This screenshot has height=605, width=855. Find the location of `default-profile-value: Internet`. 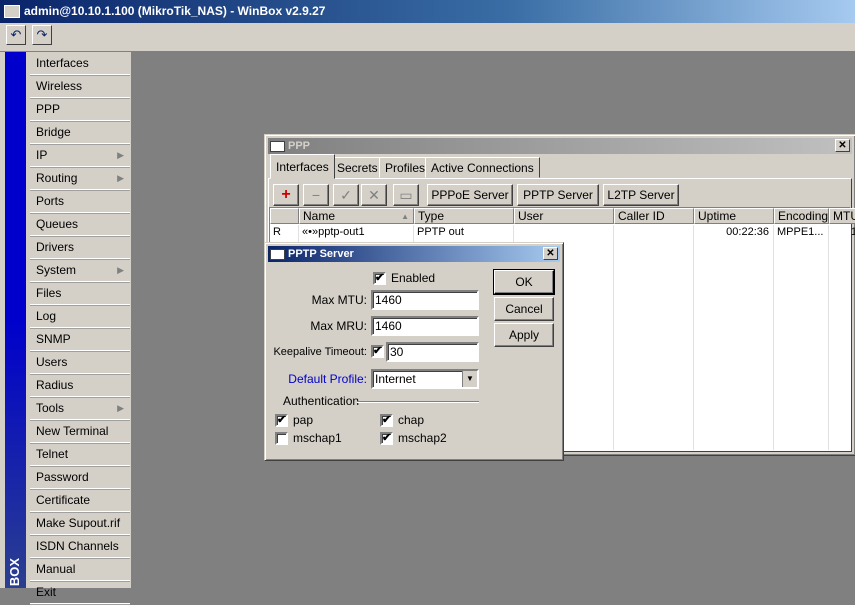

default-profile-value: Internet is located at coordinates (395, 379).